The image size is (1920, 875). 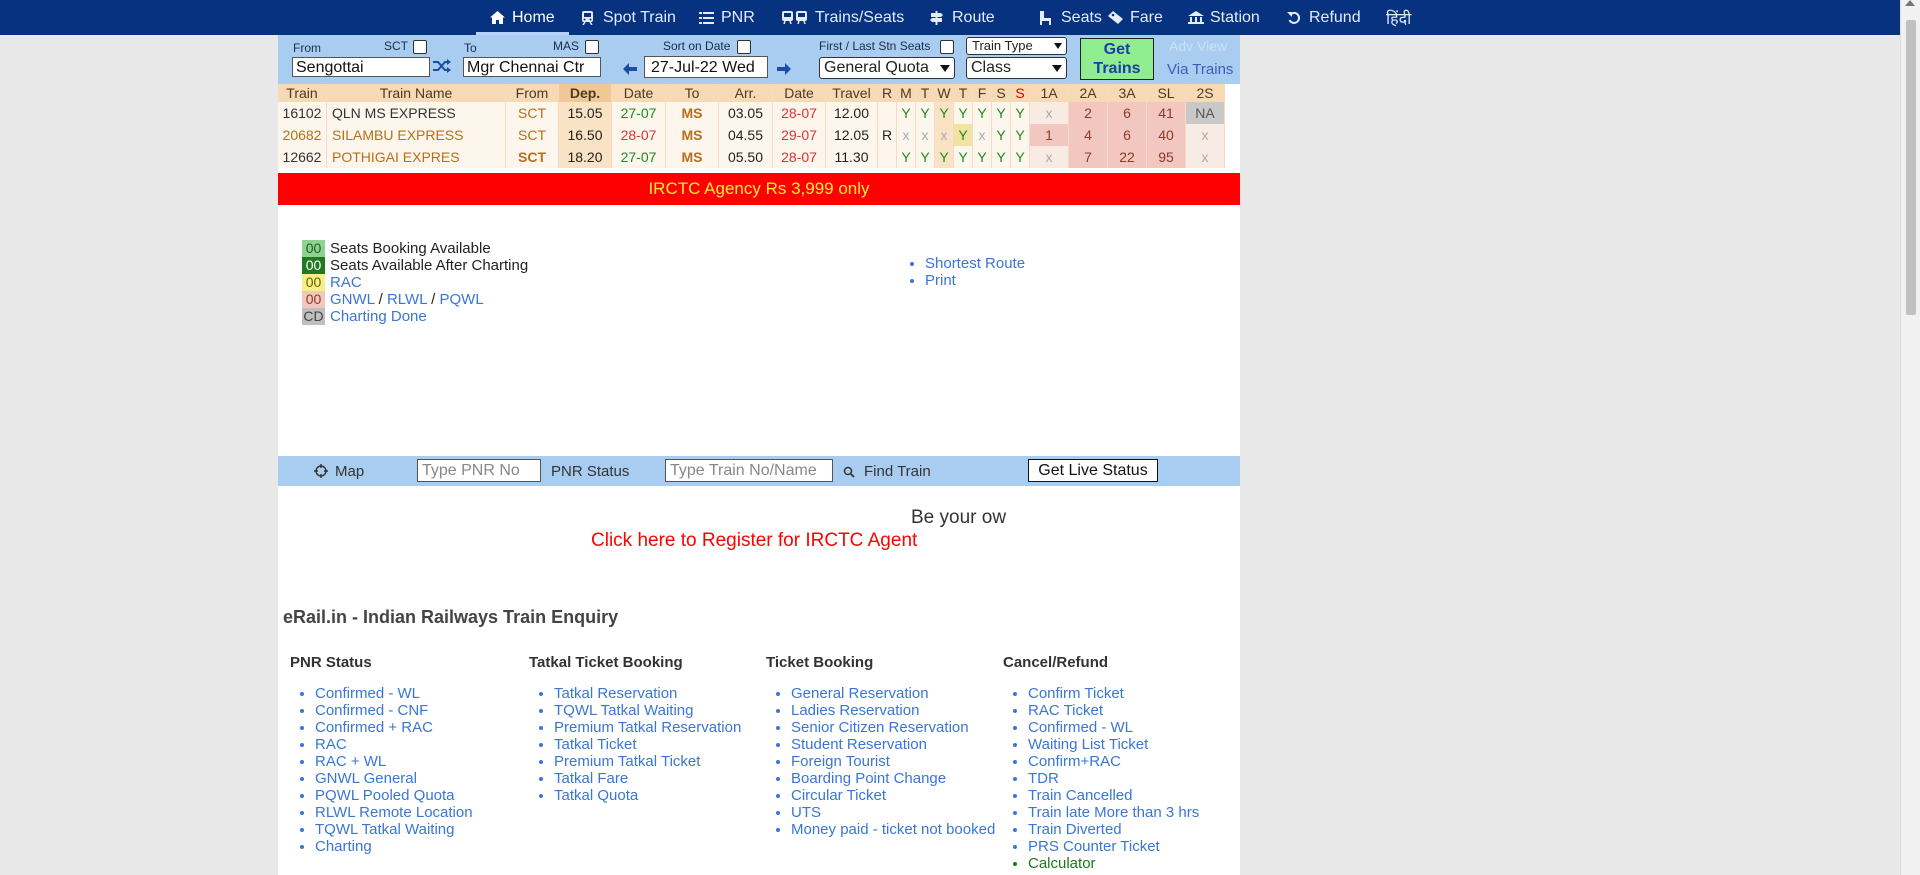 I want to click on tatkal-link: Tatkal Quota, so click(x=647, y=795).